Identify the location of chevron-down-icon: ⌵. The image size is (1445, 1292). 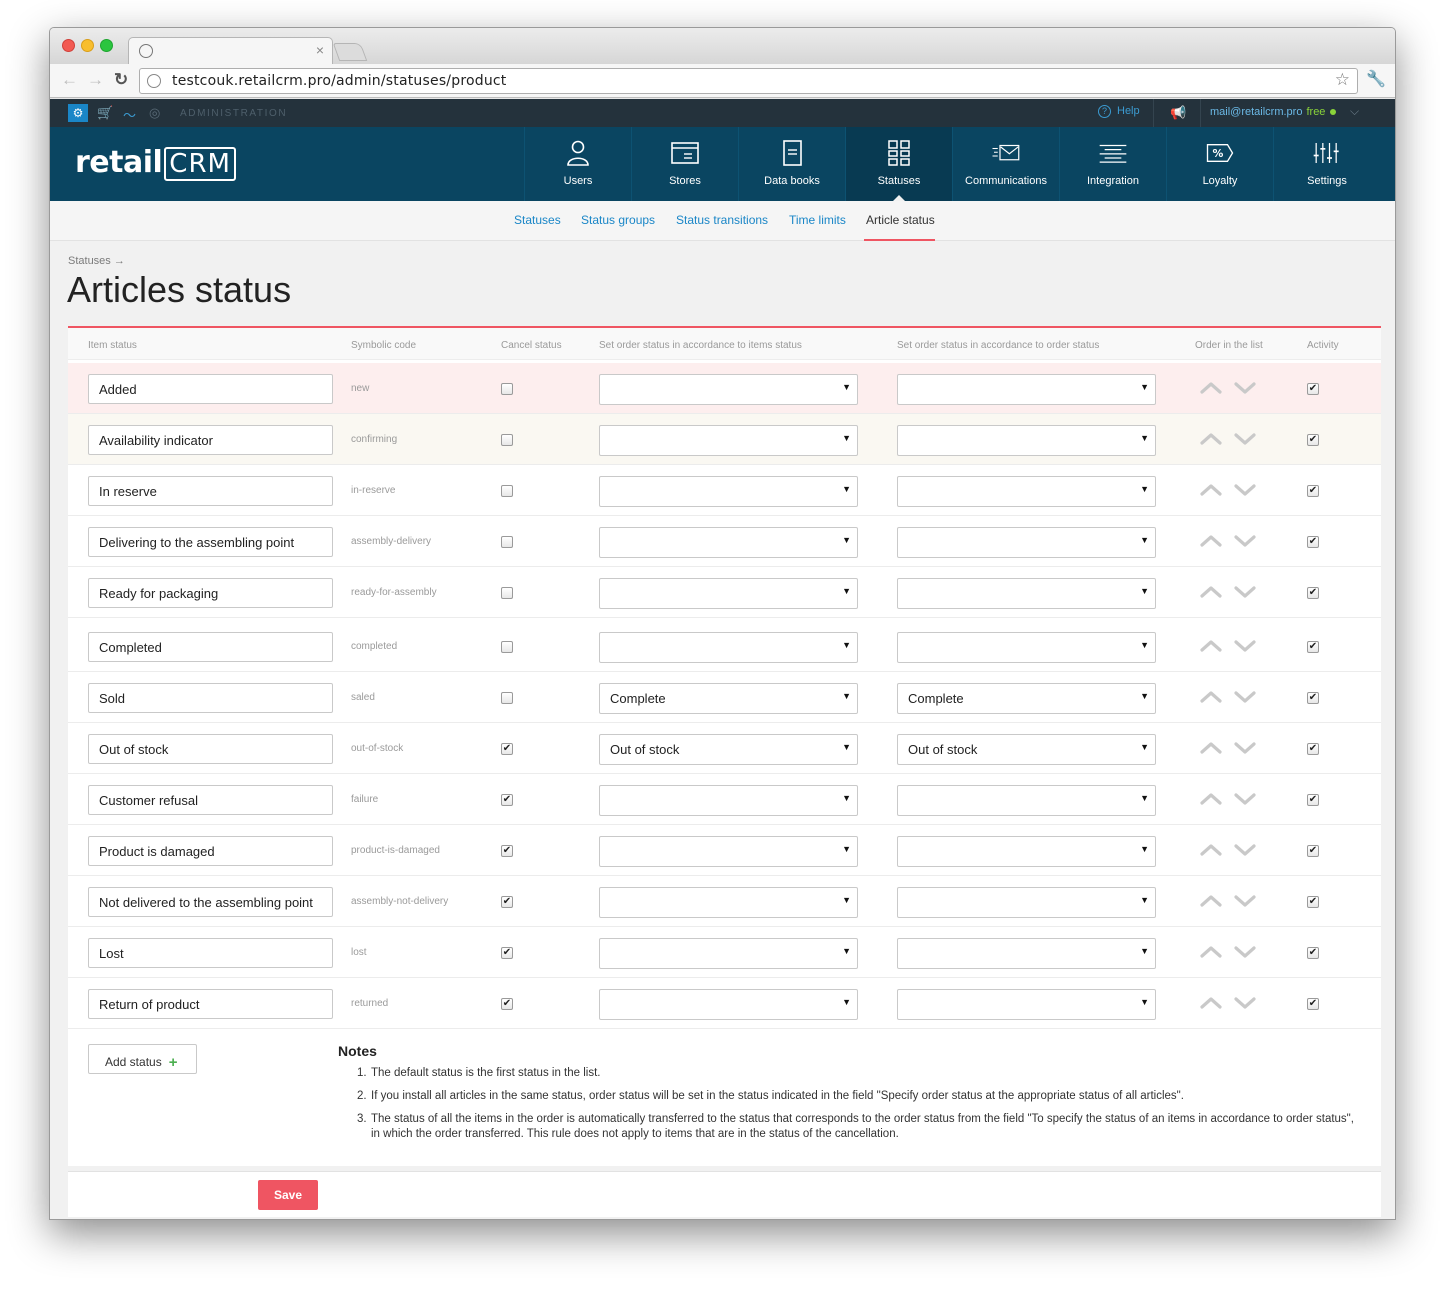
(1354, 111).